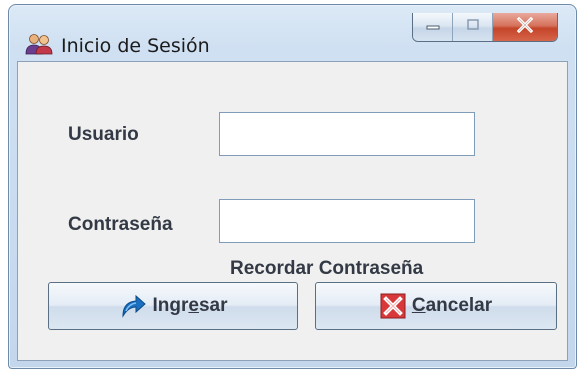 The width and height of the screenshot is (587, 377). I want to click on maximize-button, so click(473, 27).